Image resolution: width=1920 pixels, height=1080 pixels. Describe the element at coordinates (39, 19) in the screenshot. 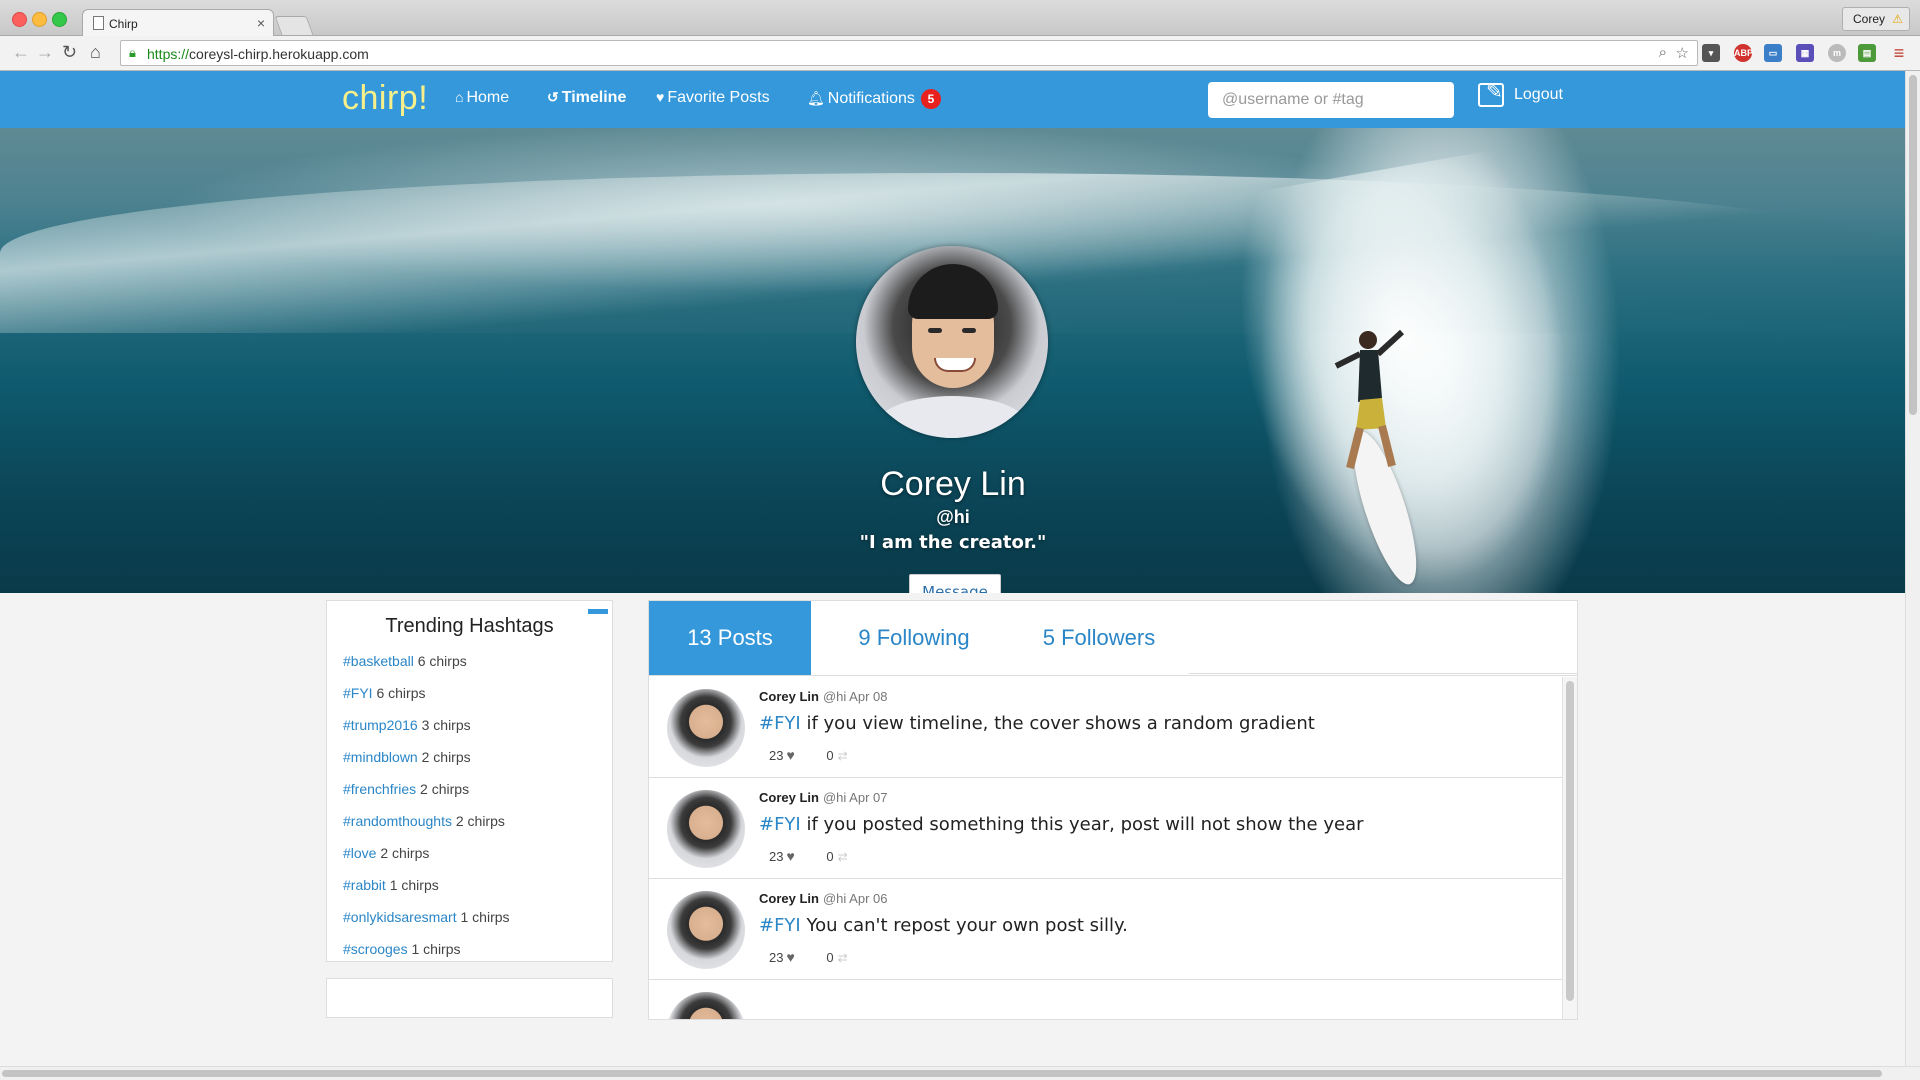

I see `window-minimize-button` at that location.